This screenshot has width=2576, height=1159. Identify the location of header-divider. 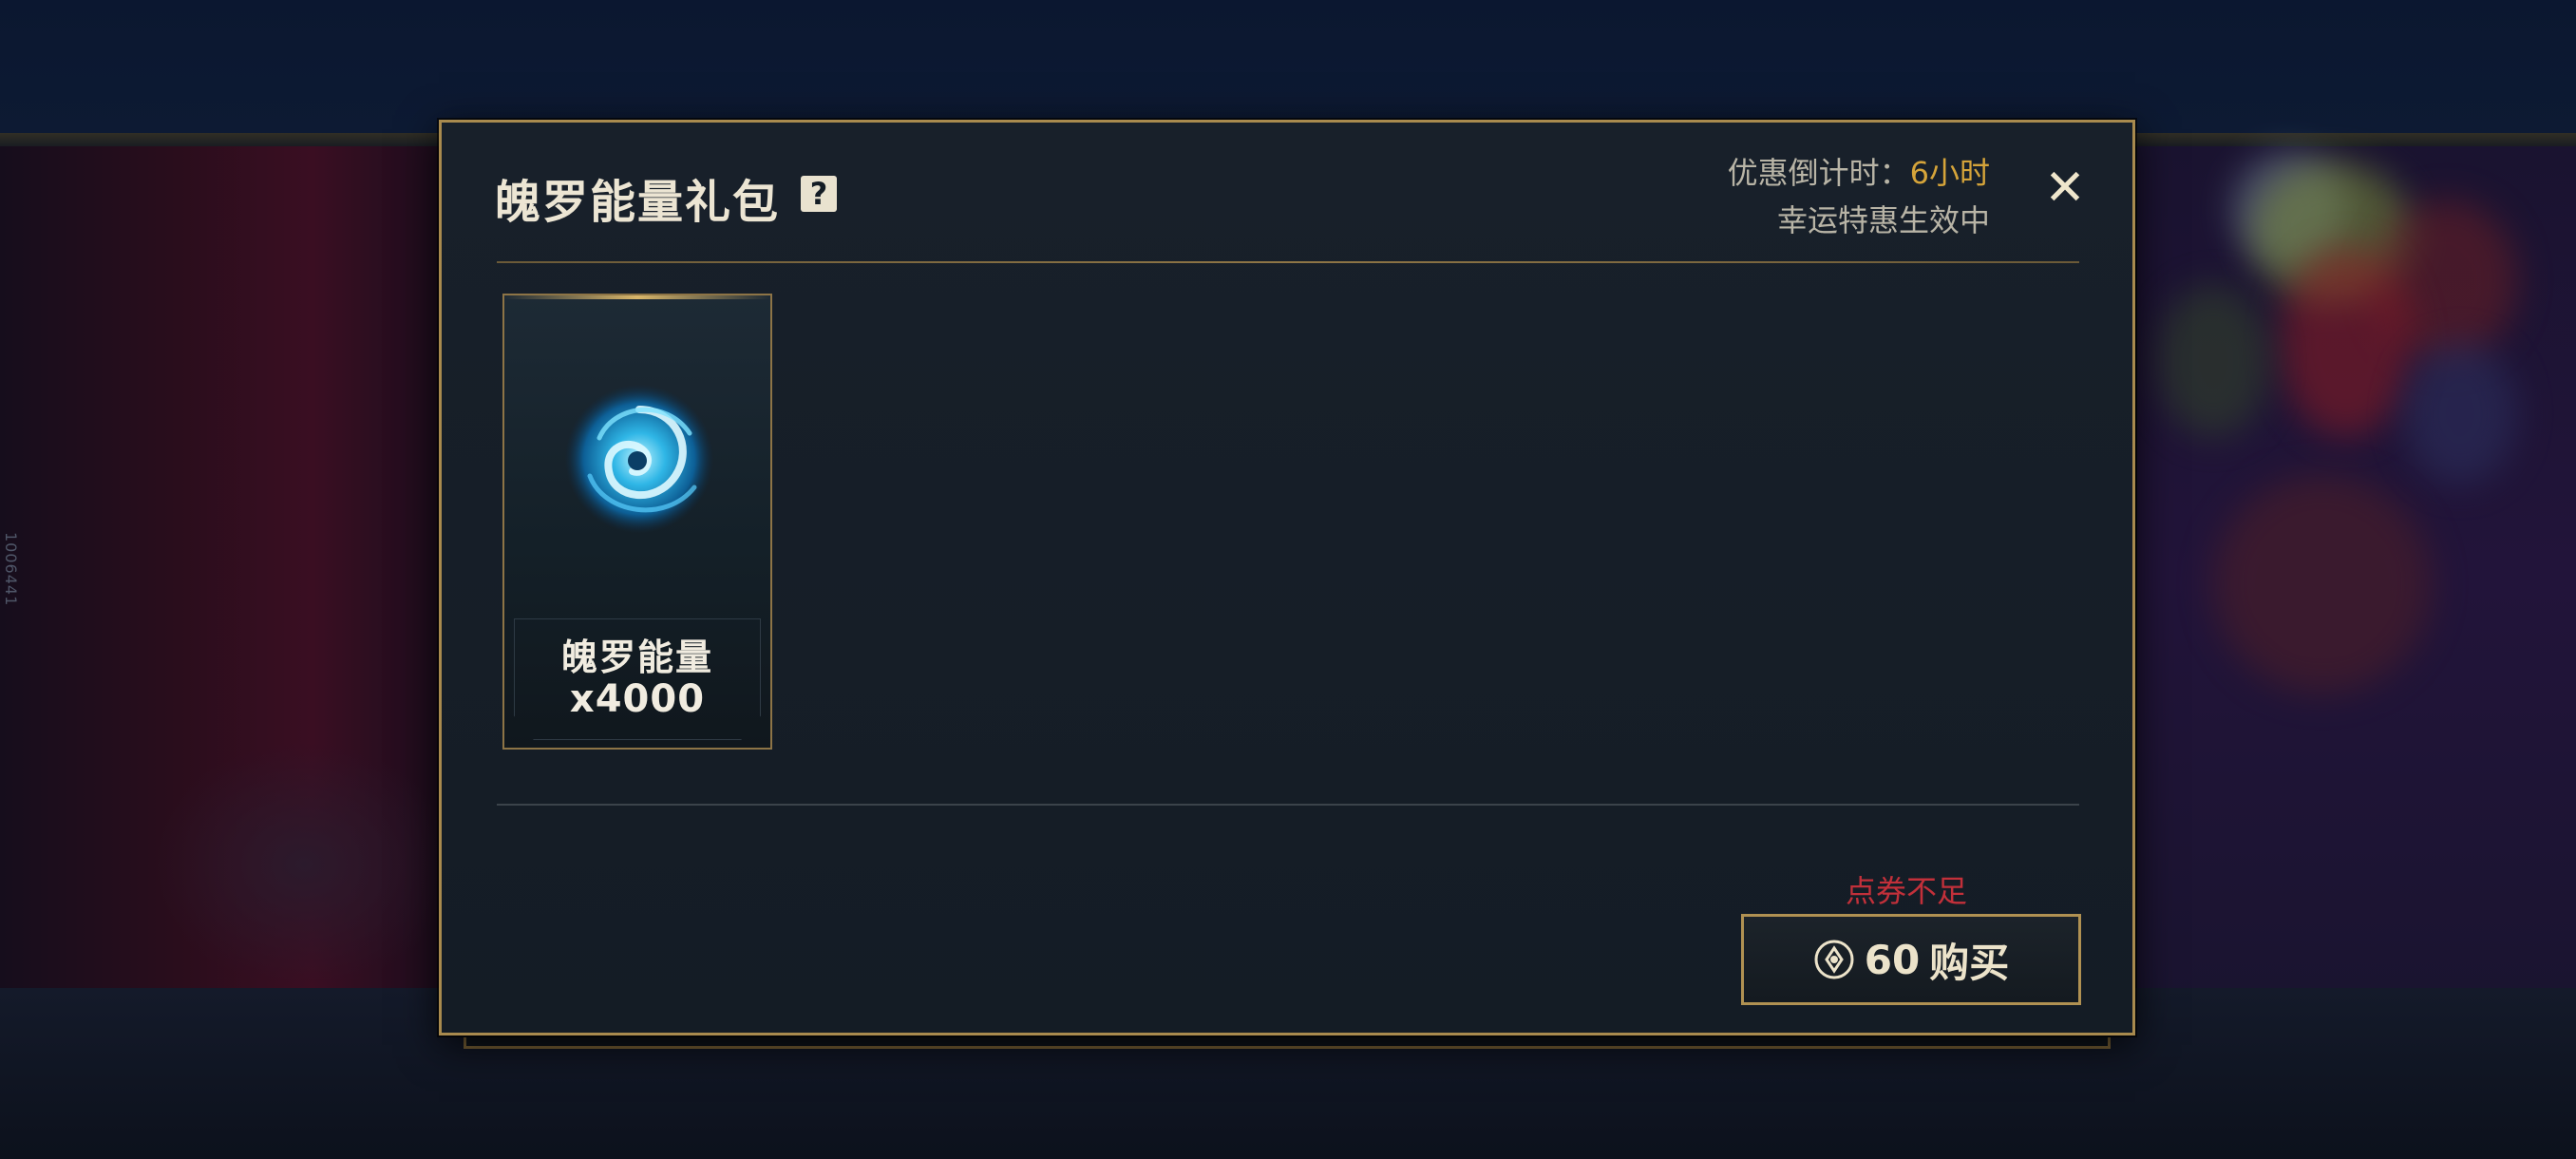
(1288, 262).